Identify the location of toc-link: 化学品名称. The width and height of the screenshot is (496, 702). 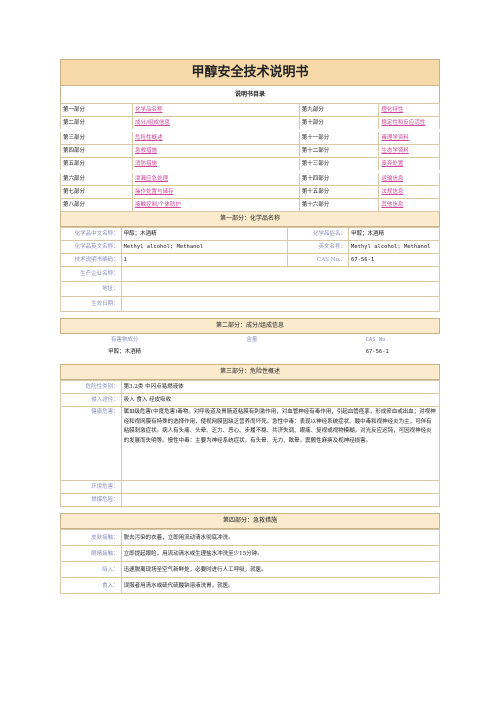
(216, 110).